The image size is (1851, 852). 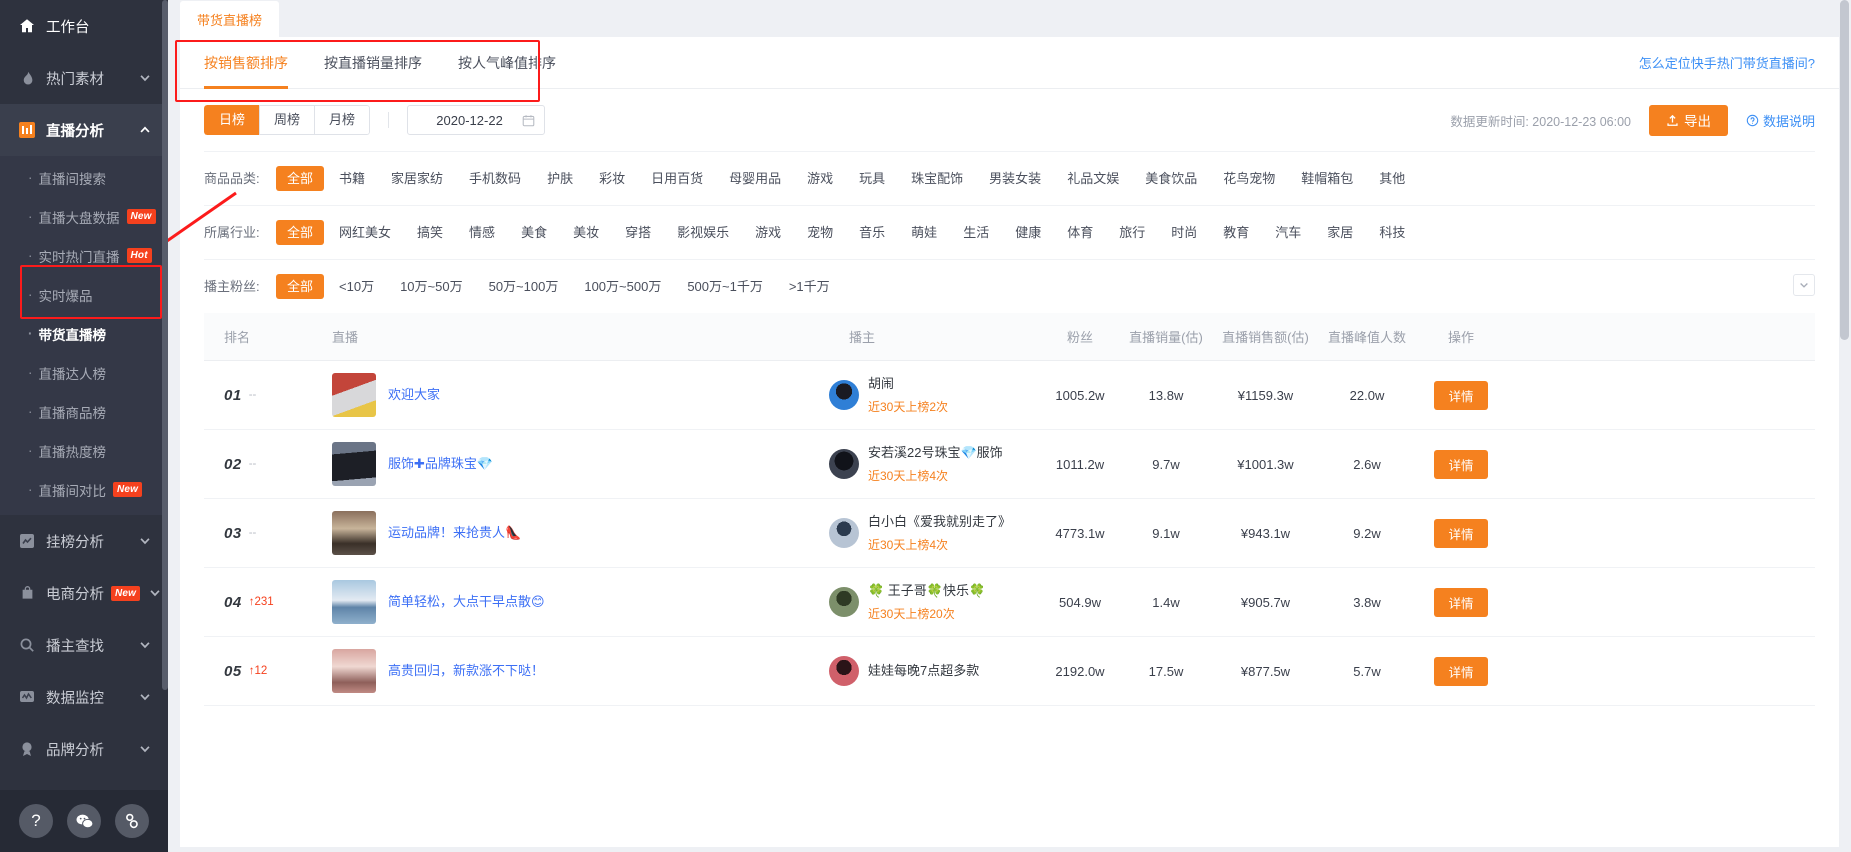 What do you see at coordinates (84, 177) in the screenshot?
I see `sidebar-item-live-search: · 直播间搜索` at bounding box center [84, 177].